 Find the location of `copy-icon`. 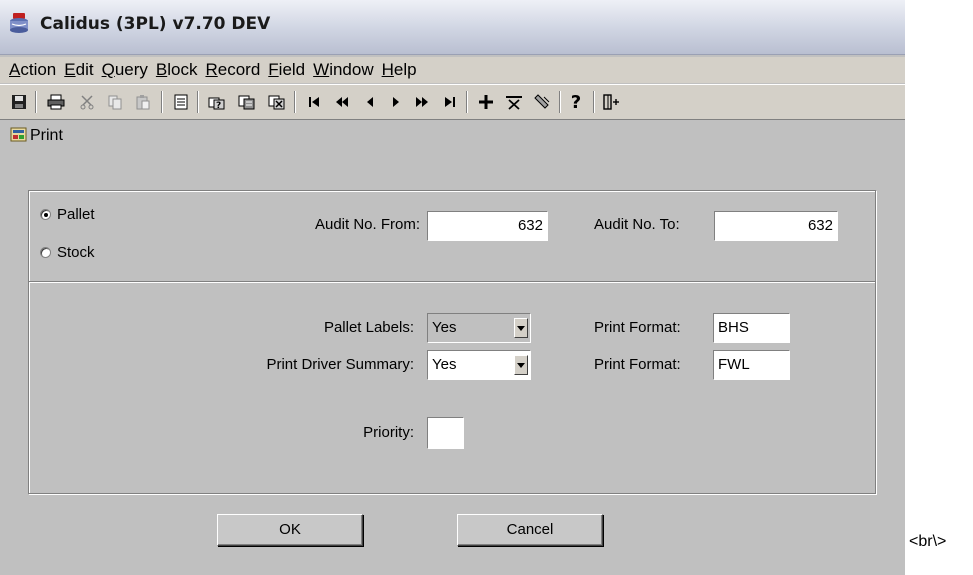

copy-icon is located at coordinates (115, 102).